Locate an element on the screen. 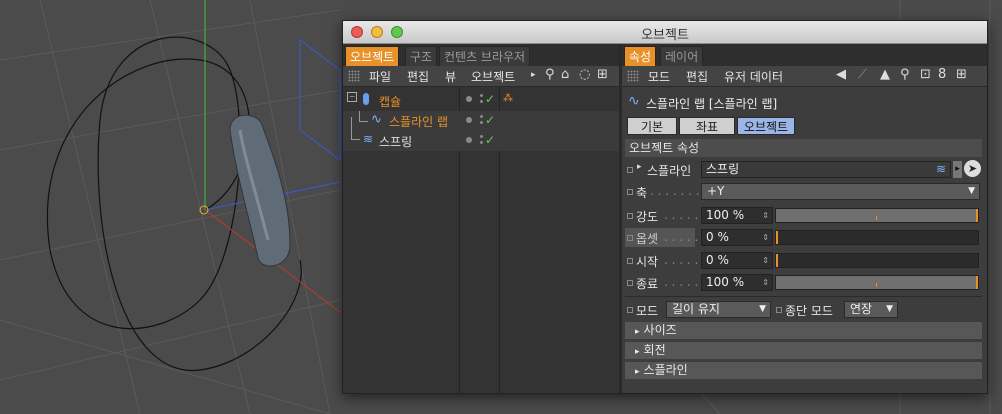  start-slider is located at coordinates (877, 260).